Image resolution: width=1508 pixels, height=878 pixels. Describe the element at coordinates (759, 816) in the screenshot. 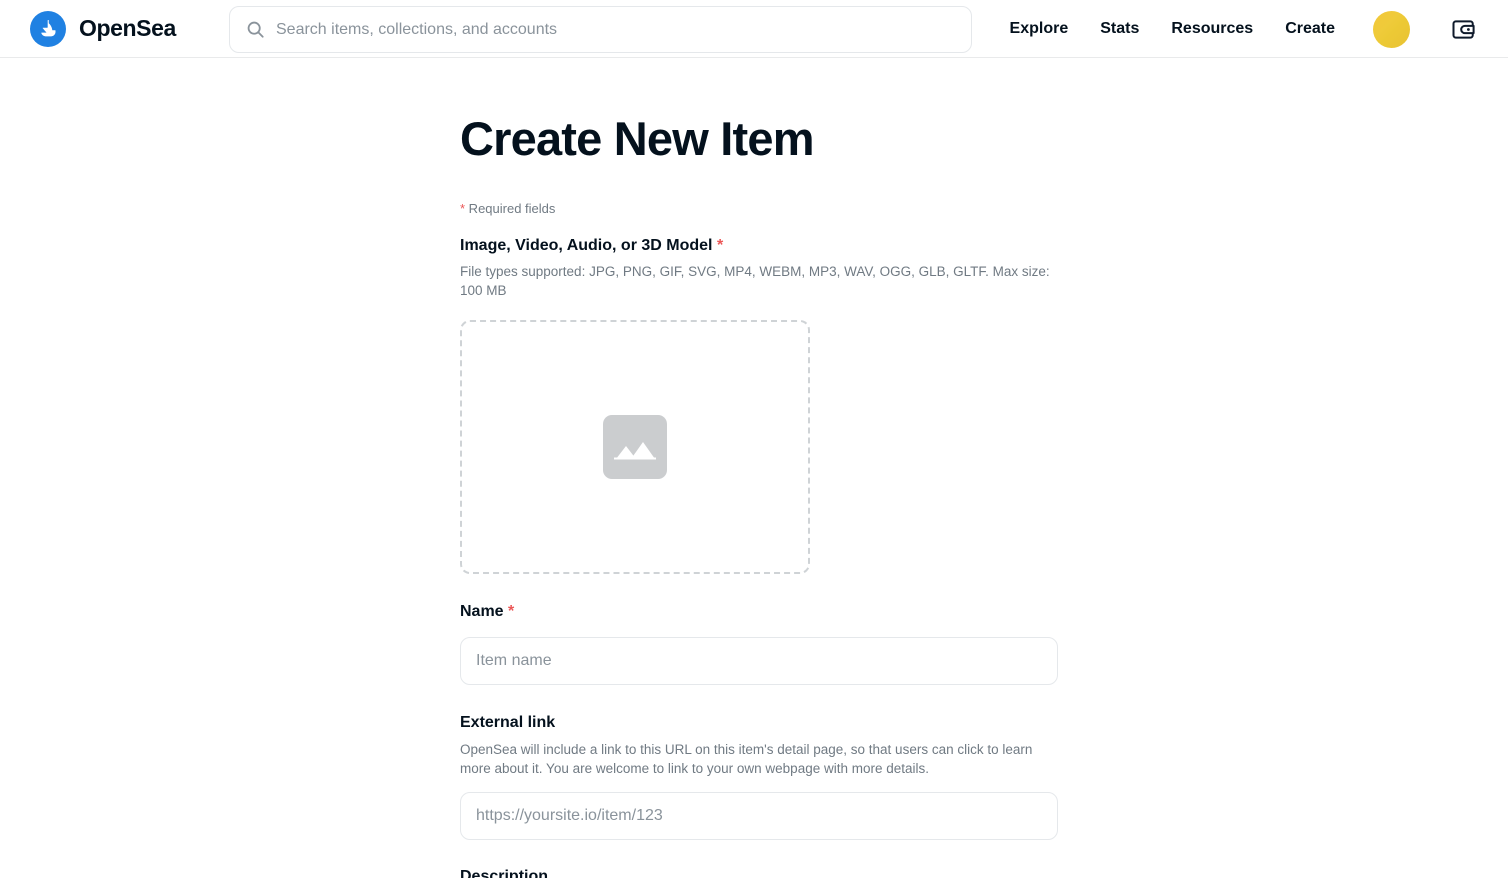

I see `external-link-input` at that location.